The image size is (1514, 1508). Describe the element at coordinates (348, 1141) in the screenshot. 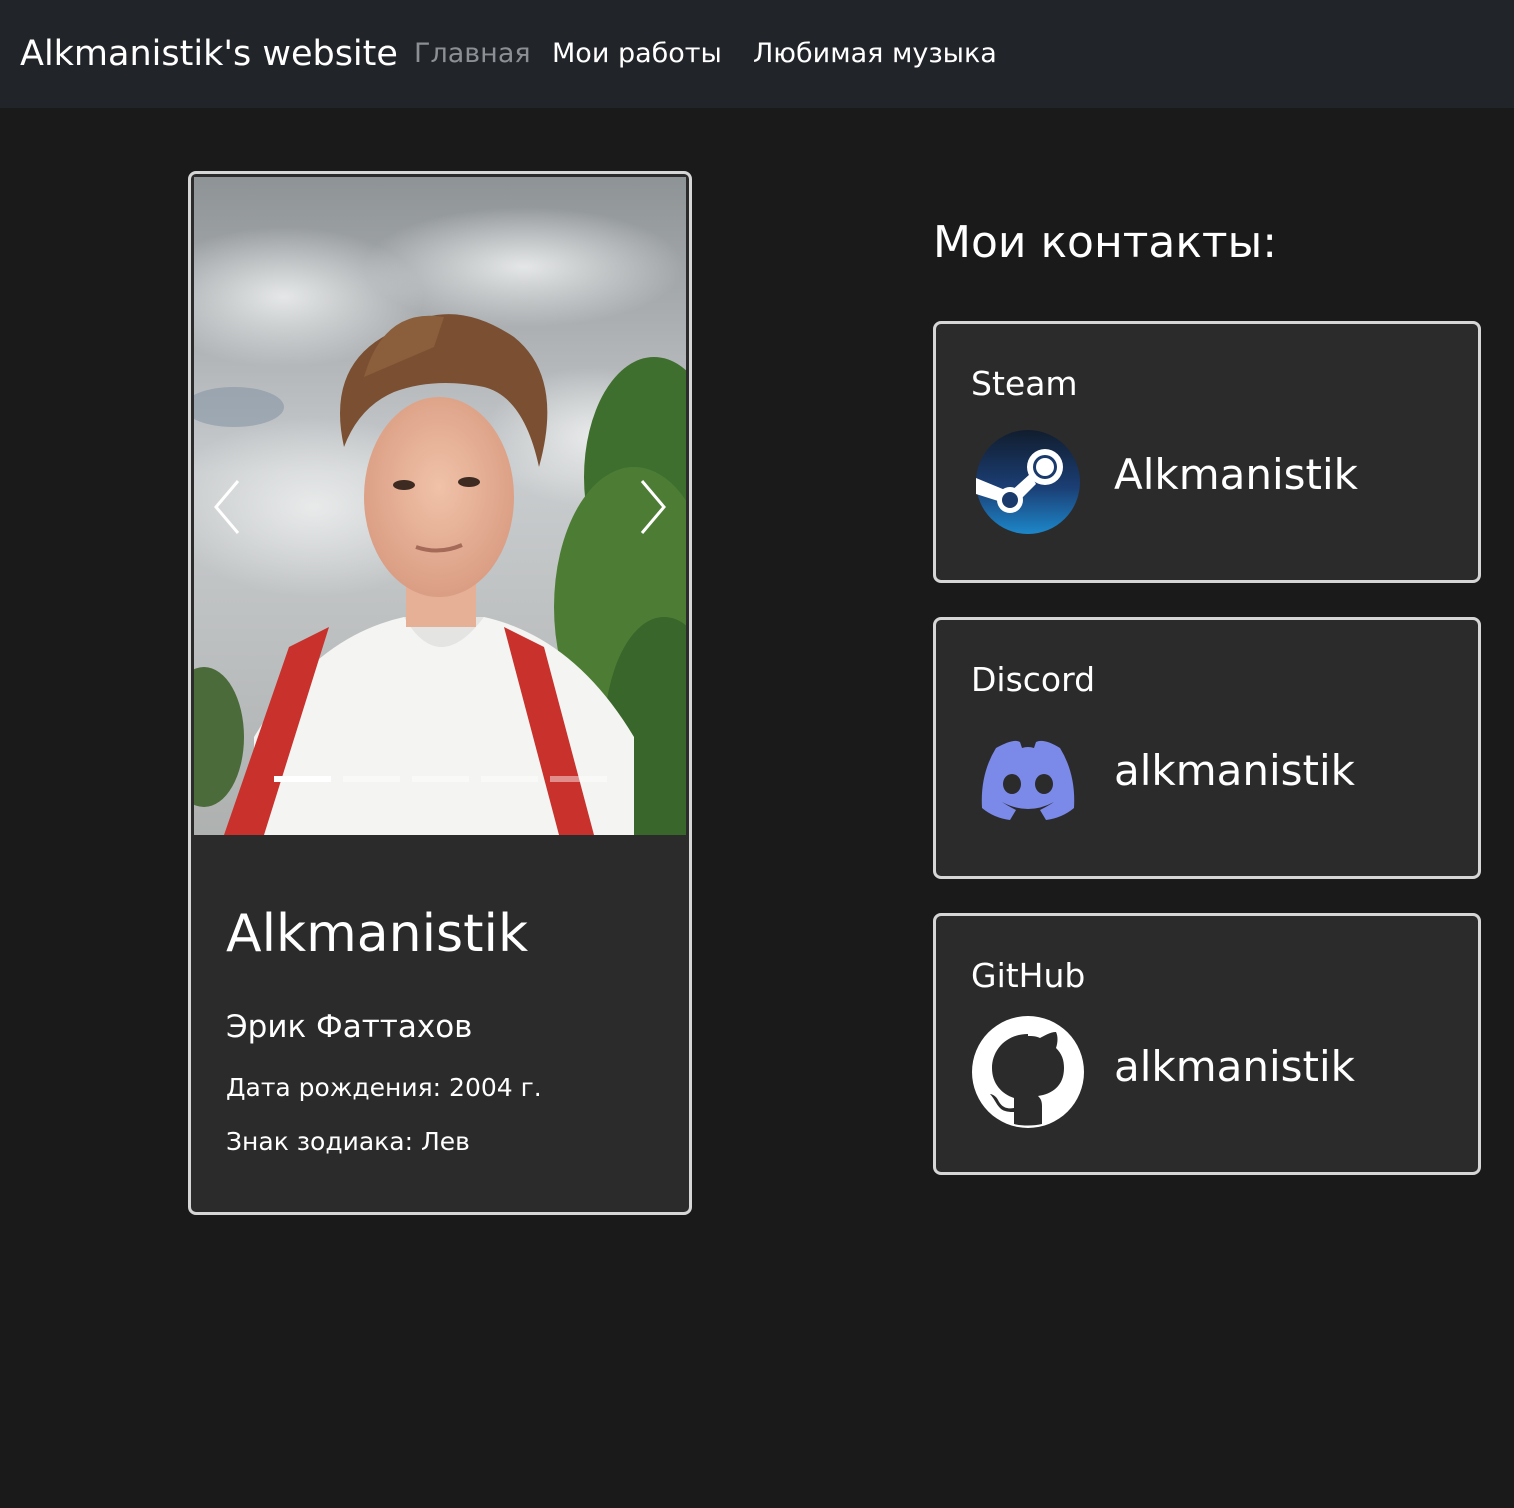

I see `profile-zodiac: Знак зодиака: Лев` at that location.